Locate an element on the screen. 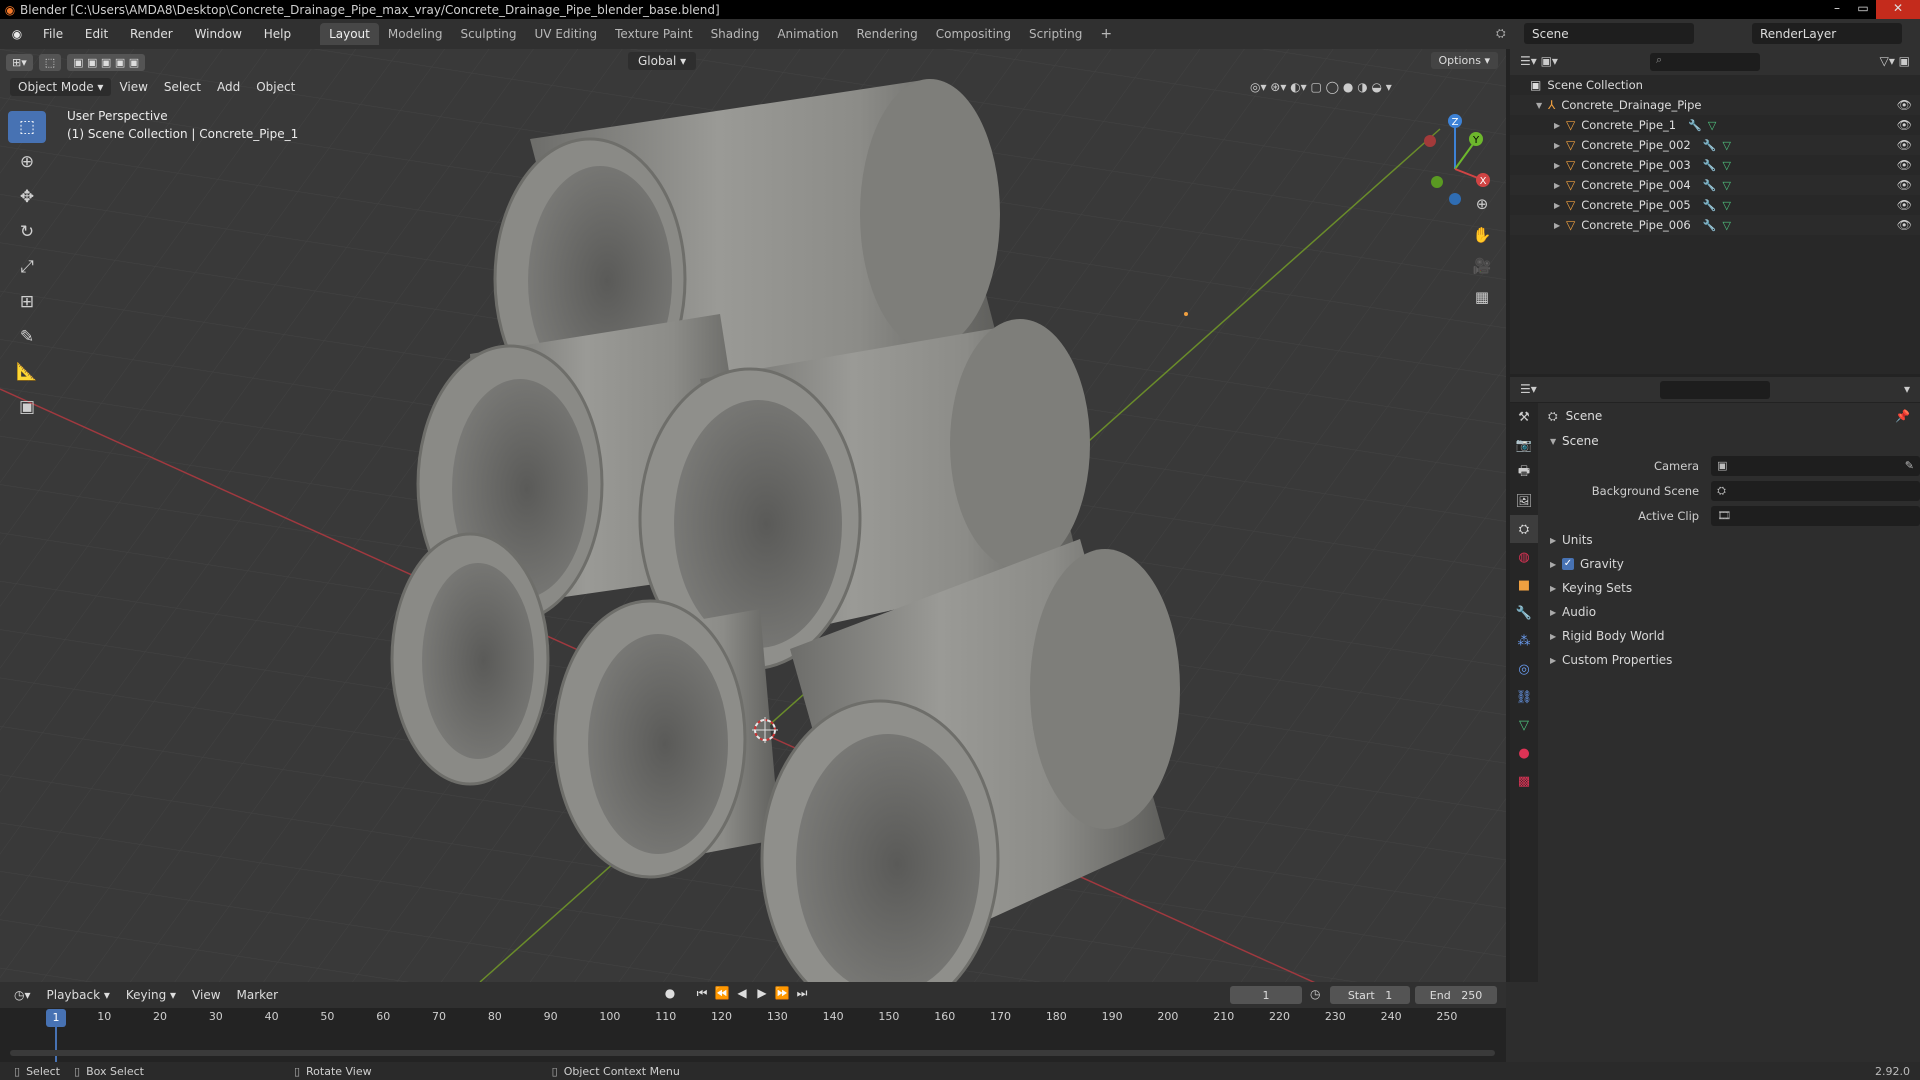 The image size is (1920, 1080). tab-texture-paint: Texture Paint is located at coordinates (653, 34).